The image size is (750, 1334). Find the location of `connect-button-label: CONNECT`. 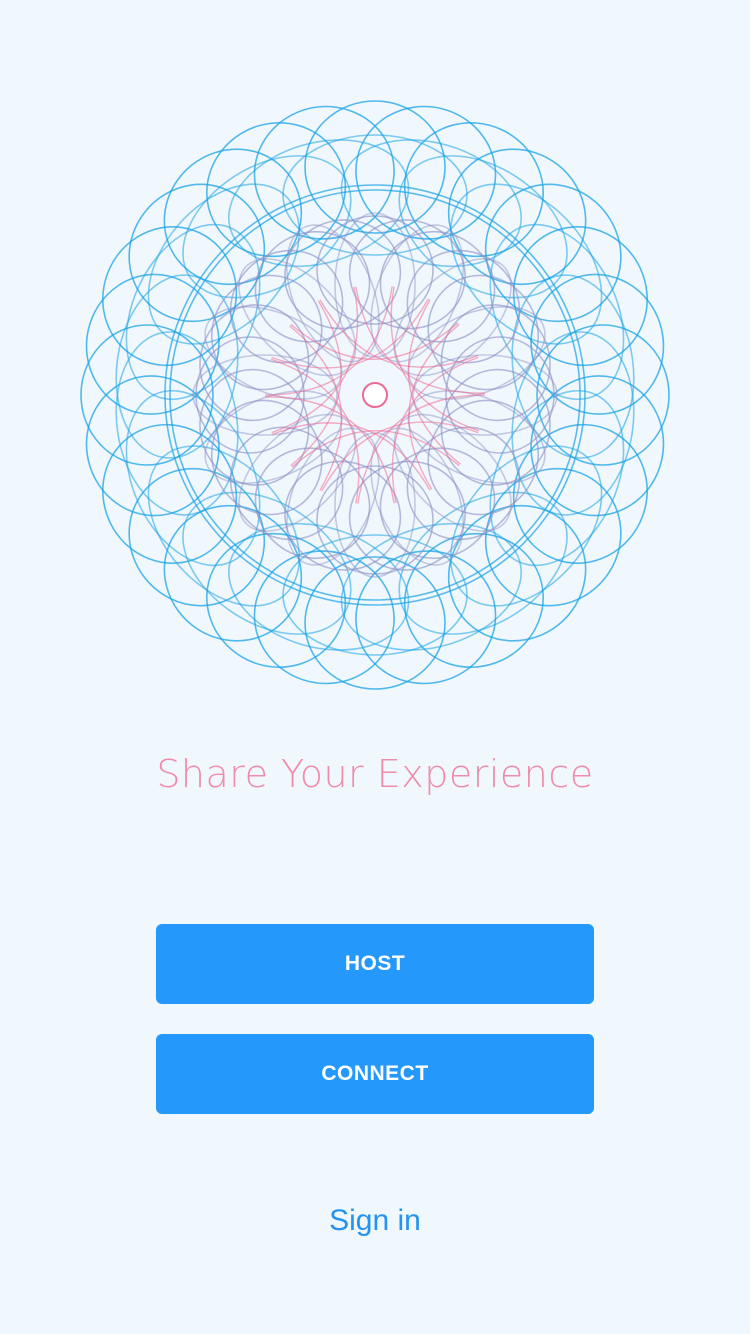

connect-button-label: CONNECT is located at coordinates (375, 1073).